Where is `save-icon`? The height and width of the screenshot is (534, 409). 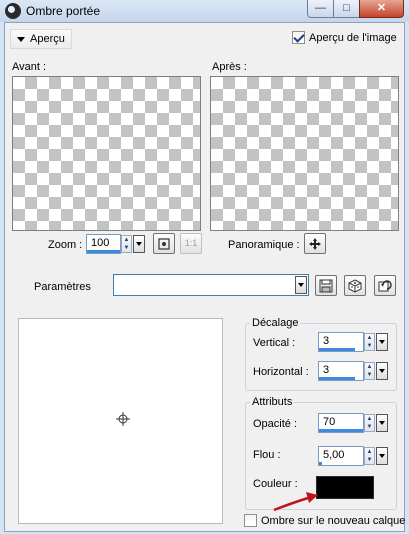
save-icon is located at coordinates (326, 286).